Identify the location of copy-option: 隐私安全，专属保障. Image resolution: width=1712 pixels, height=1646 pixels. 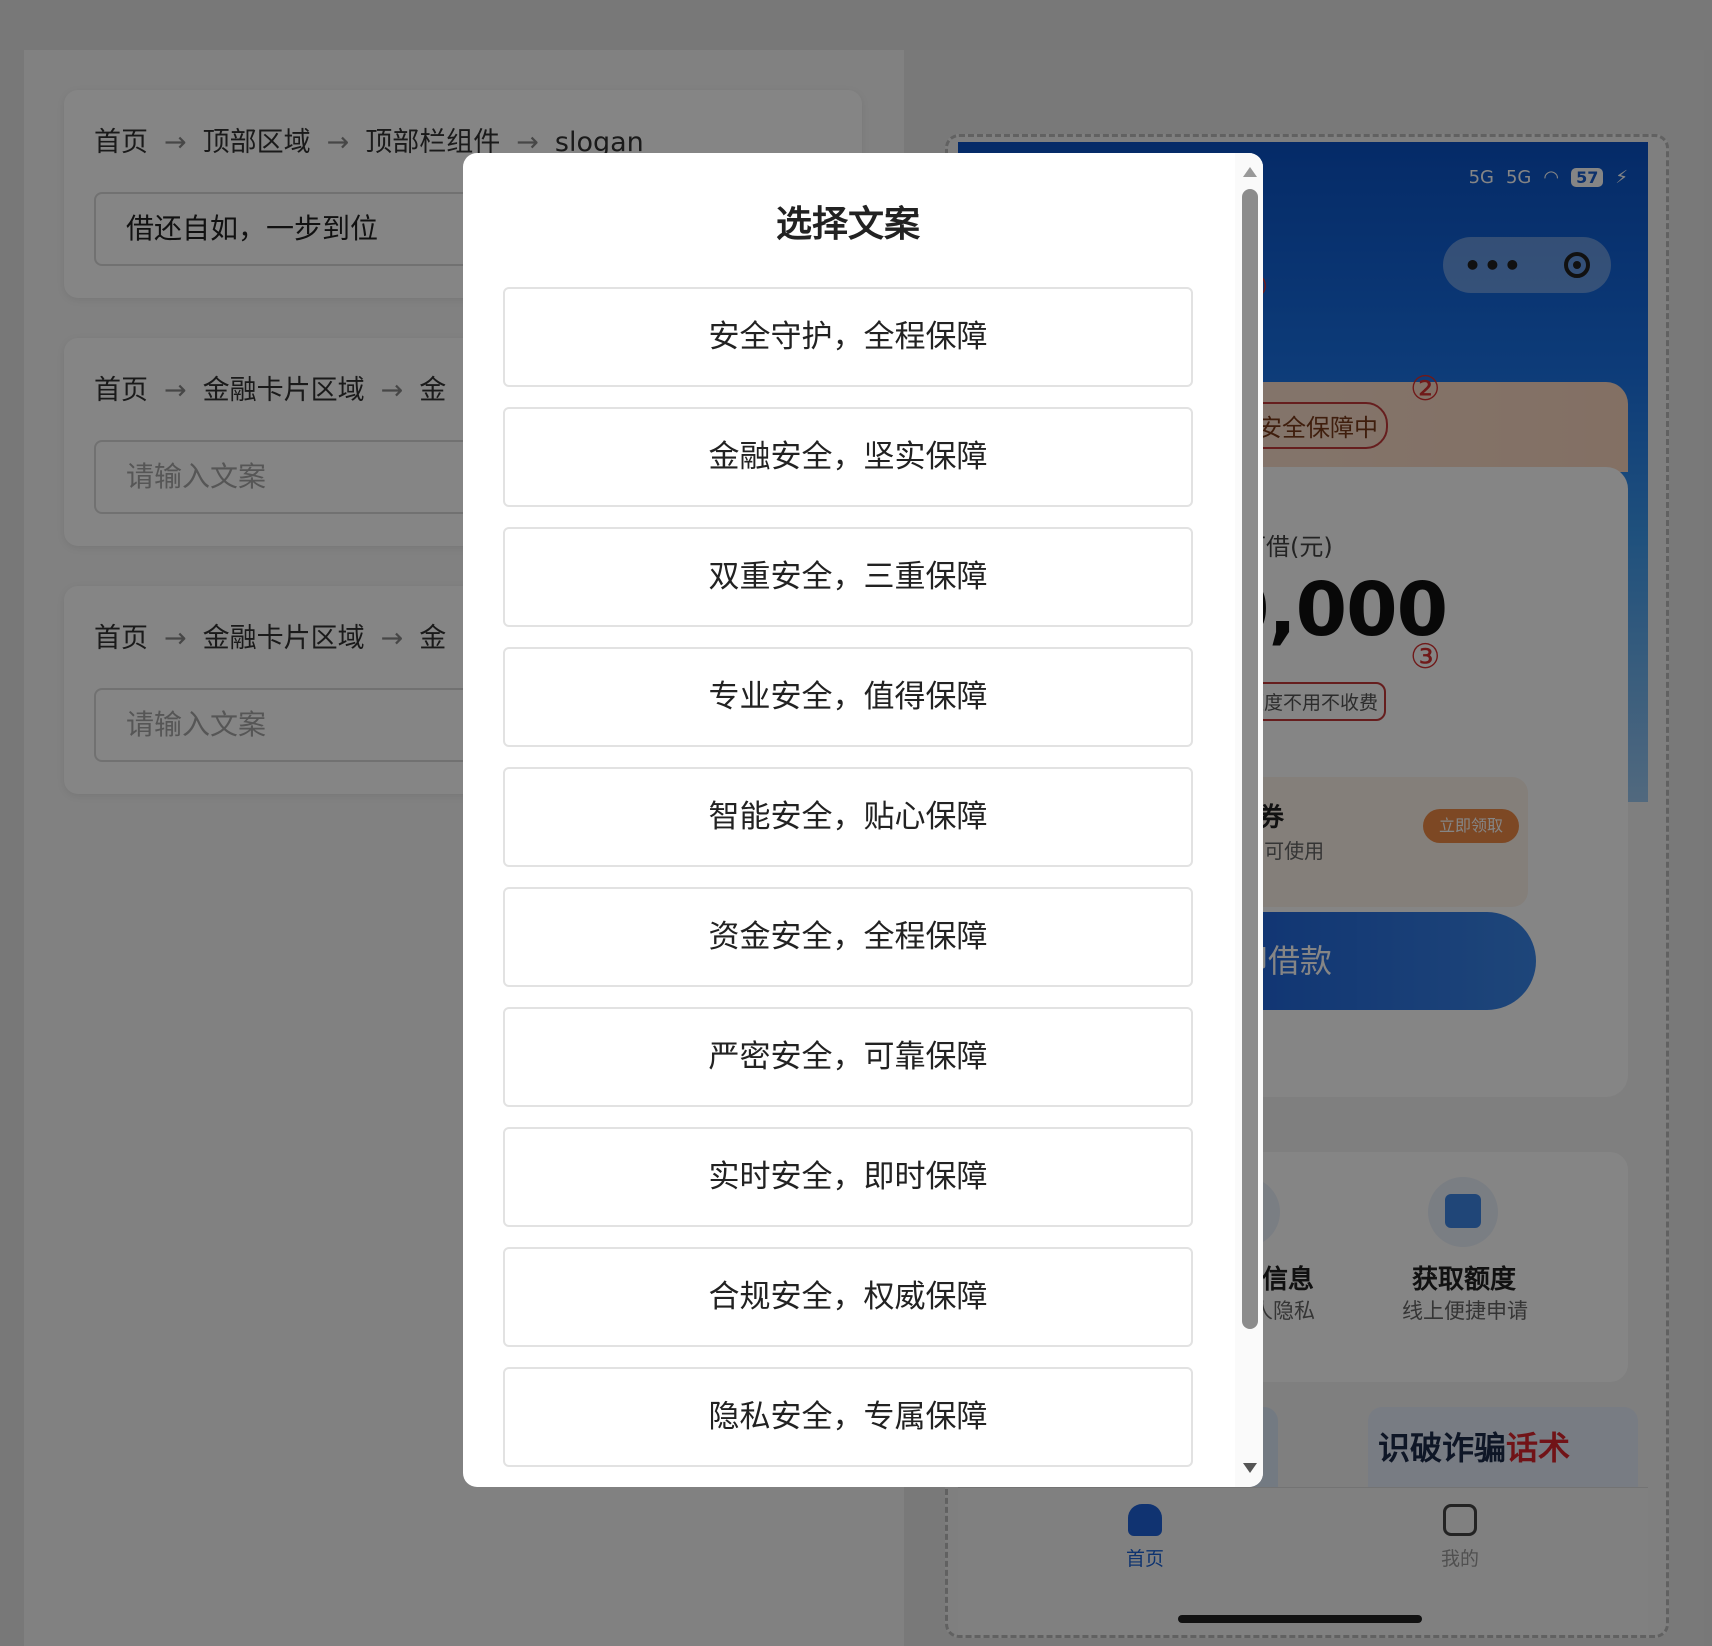
(848, 1417).